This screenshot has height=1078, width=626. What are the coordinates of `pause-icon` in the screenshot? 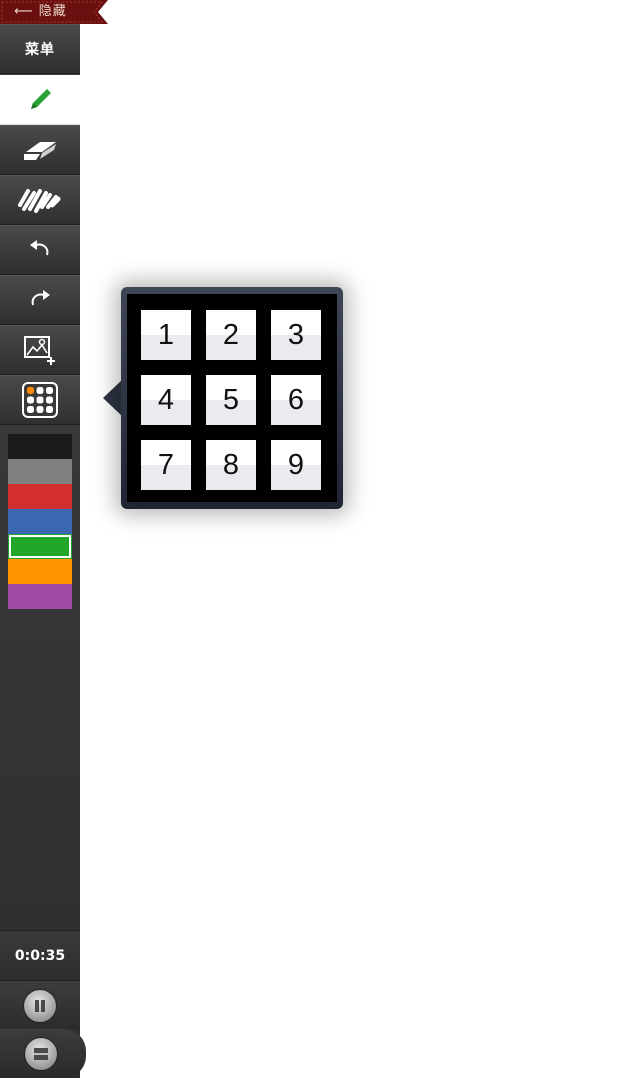 It's located at (40, 1005).